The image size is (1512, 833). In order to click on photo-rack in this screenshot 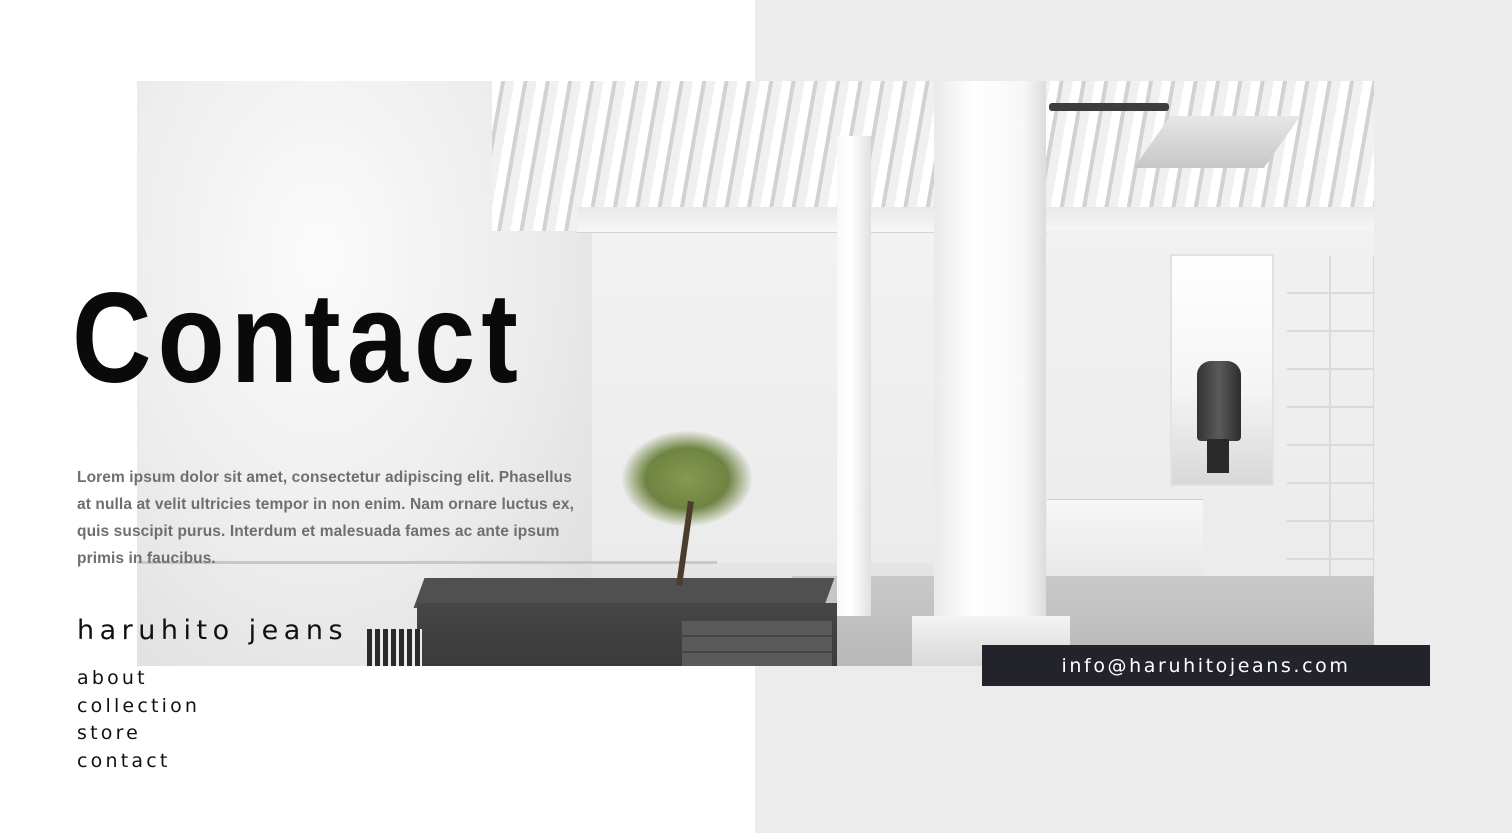, I will do `click(1330, 436)`.